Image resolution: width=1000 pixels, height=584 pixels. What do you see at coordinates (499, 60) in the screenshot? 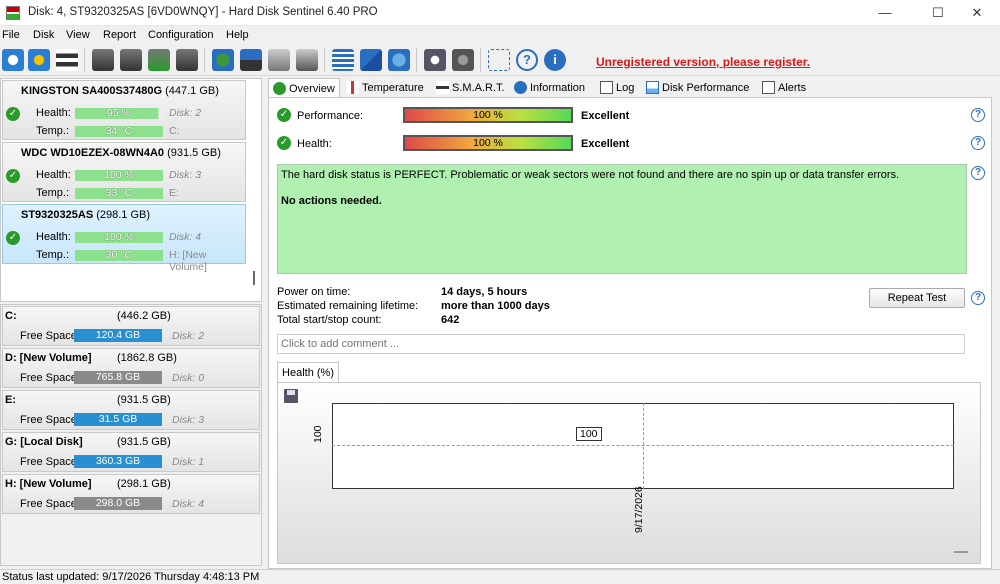
I see `screenshot-icon` at bounding box center [499, 60].